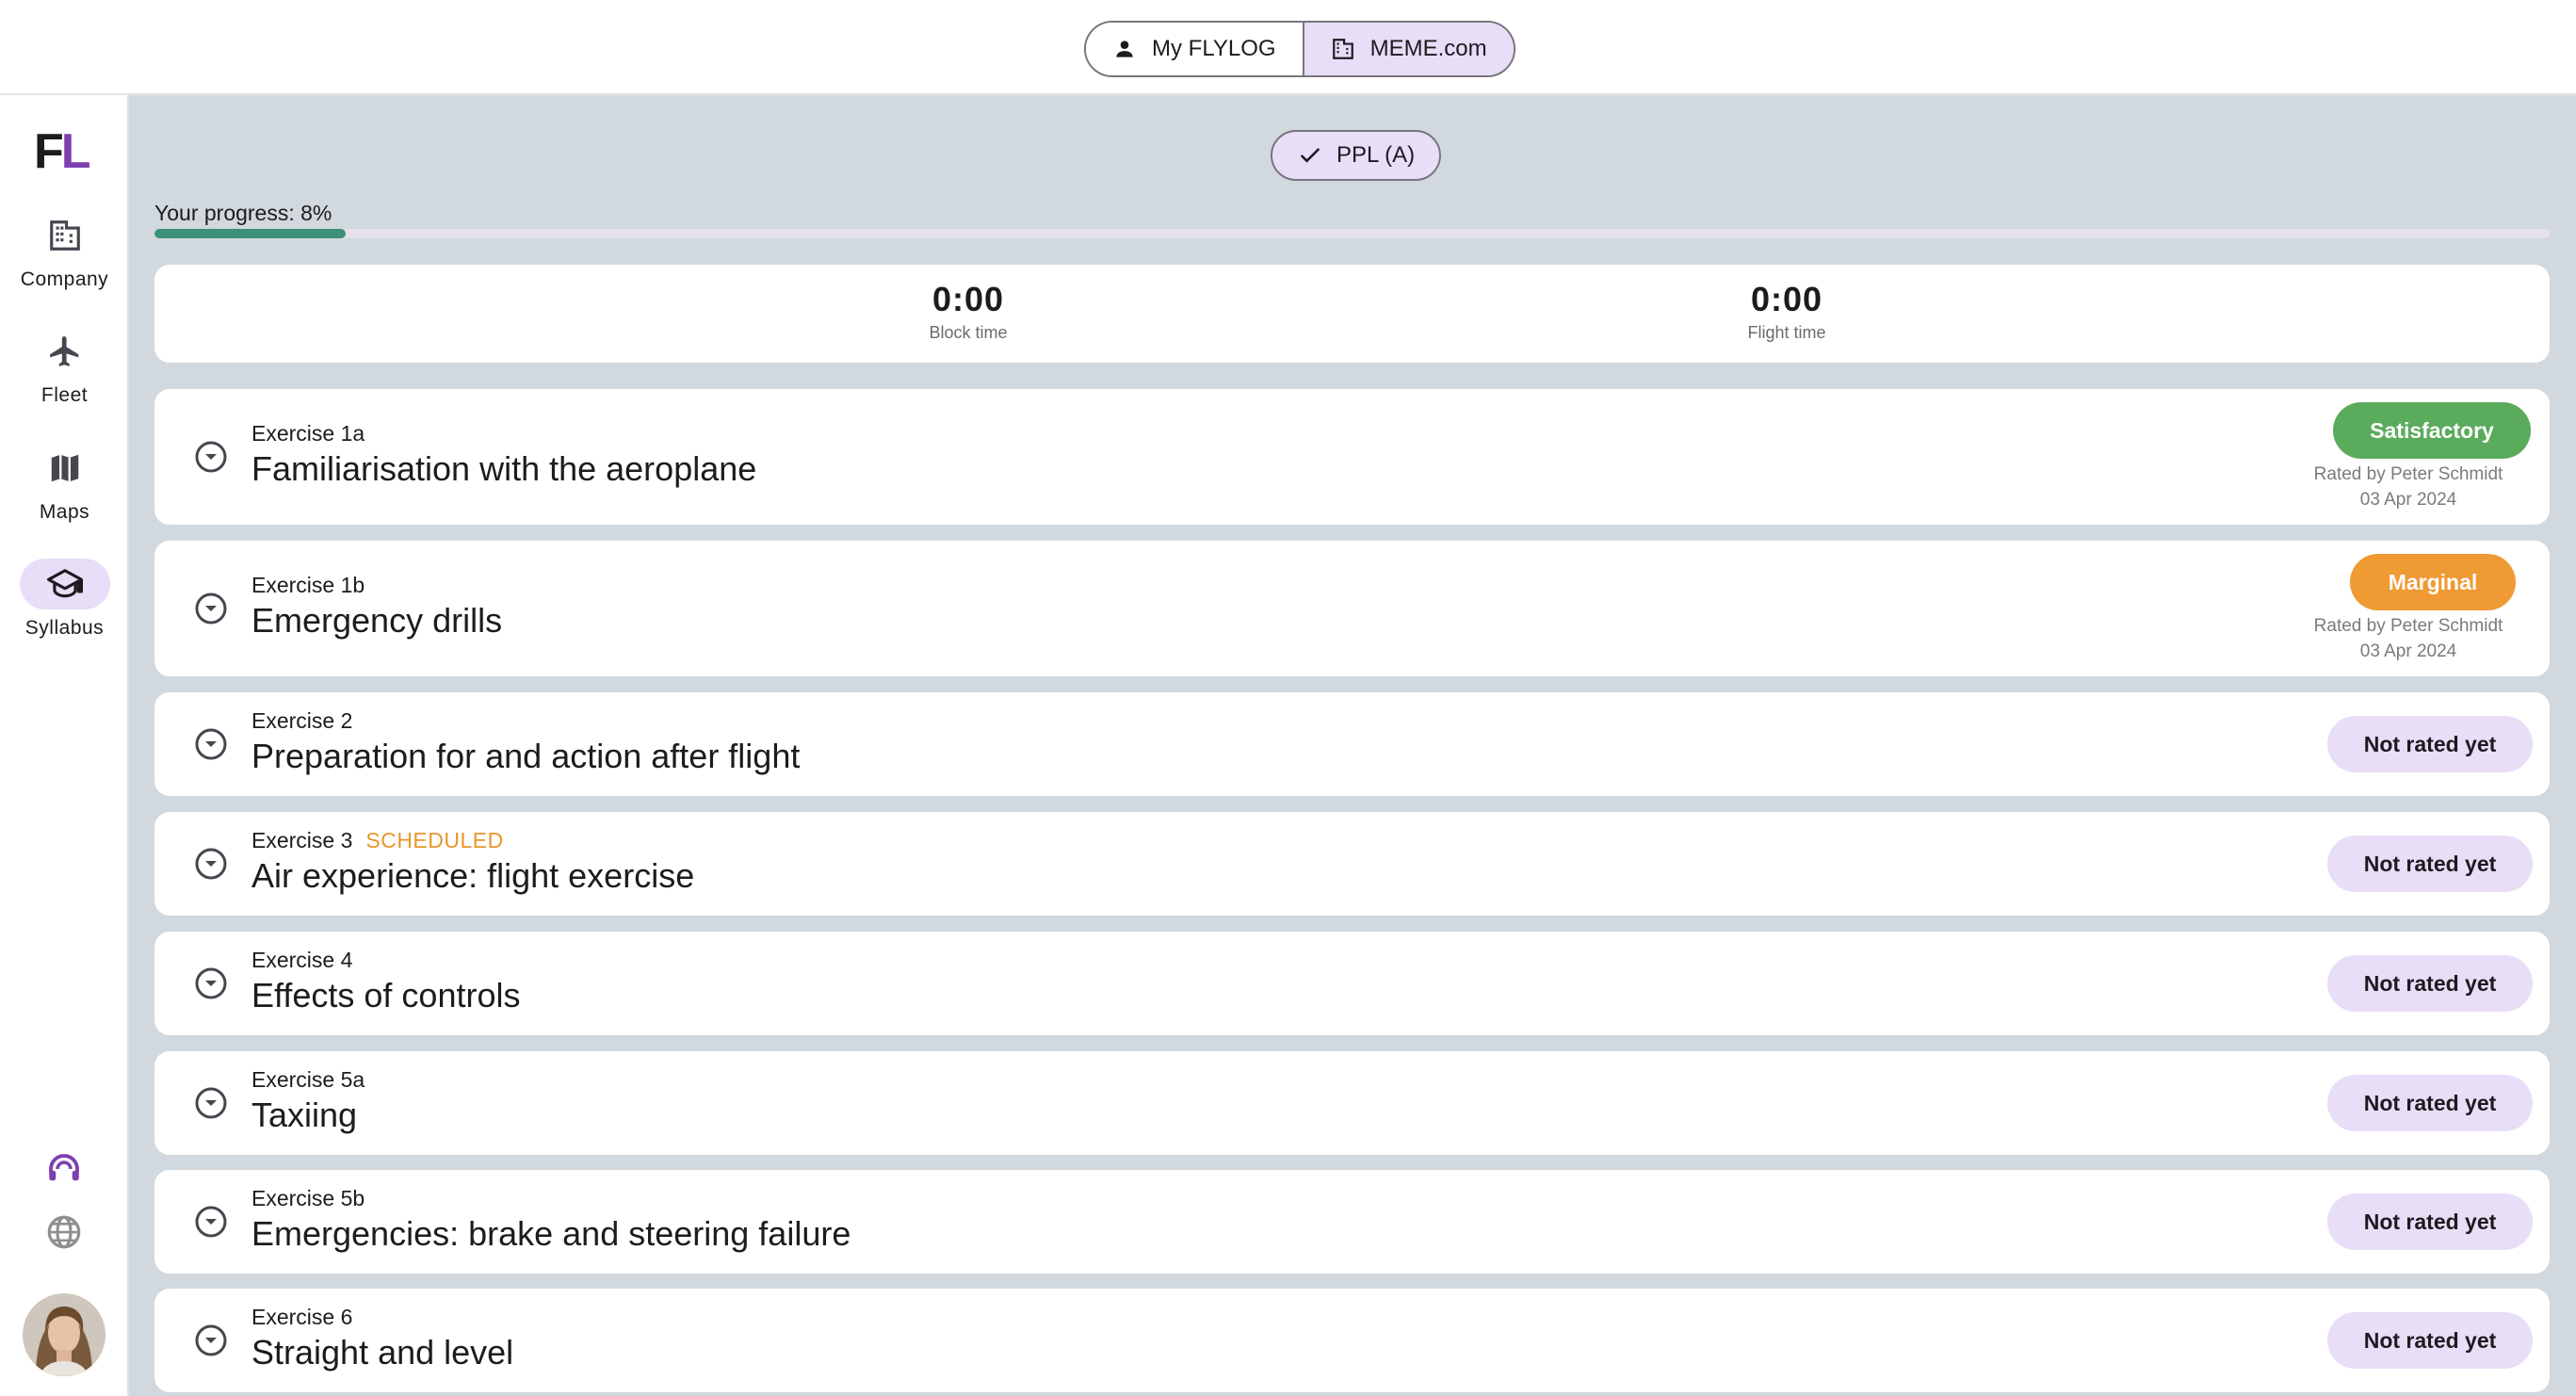  Describe the element at coordinates (302, 960) in the screenshot. I see `exercise-code: Exercise 4` at that location.